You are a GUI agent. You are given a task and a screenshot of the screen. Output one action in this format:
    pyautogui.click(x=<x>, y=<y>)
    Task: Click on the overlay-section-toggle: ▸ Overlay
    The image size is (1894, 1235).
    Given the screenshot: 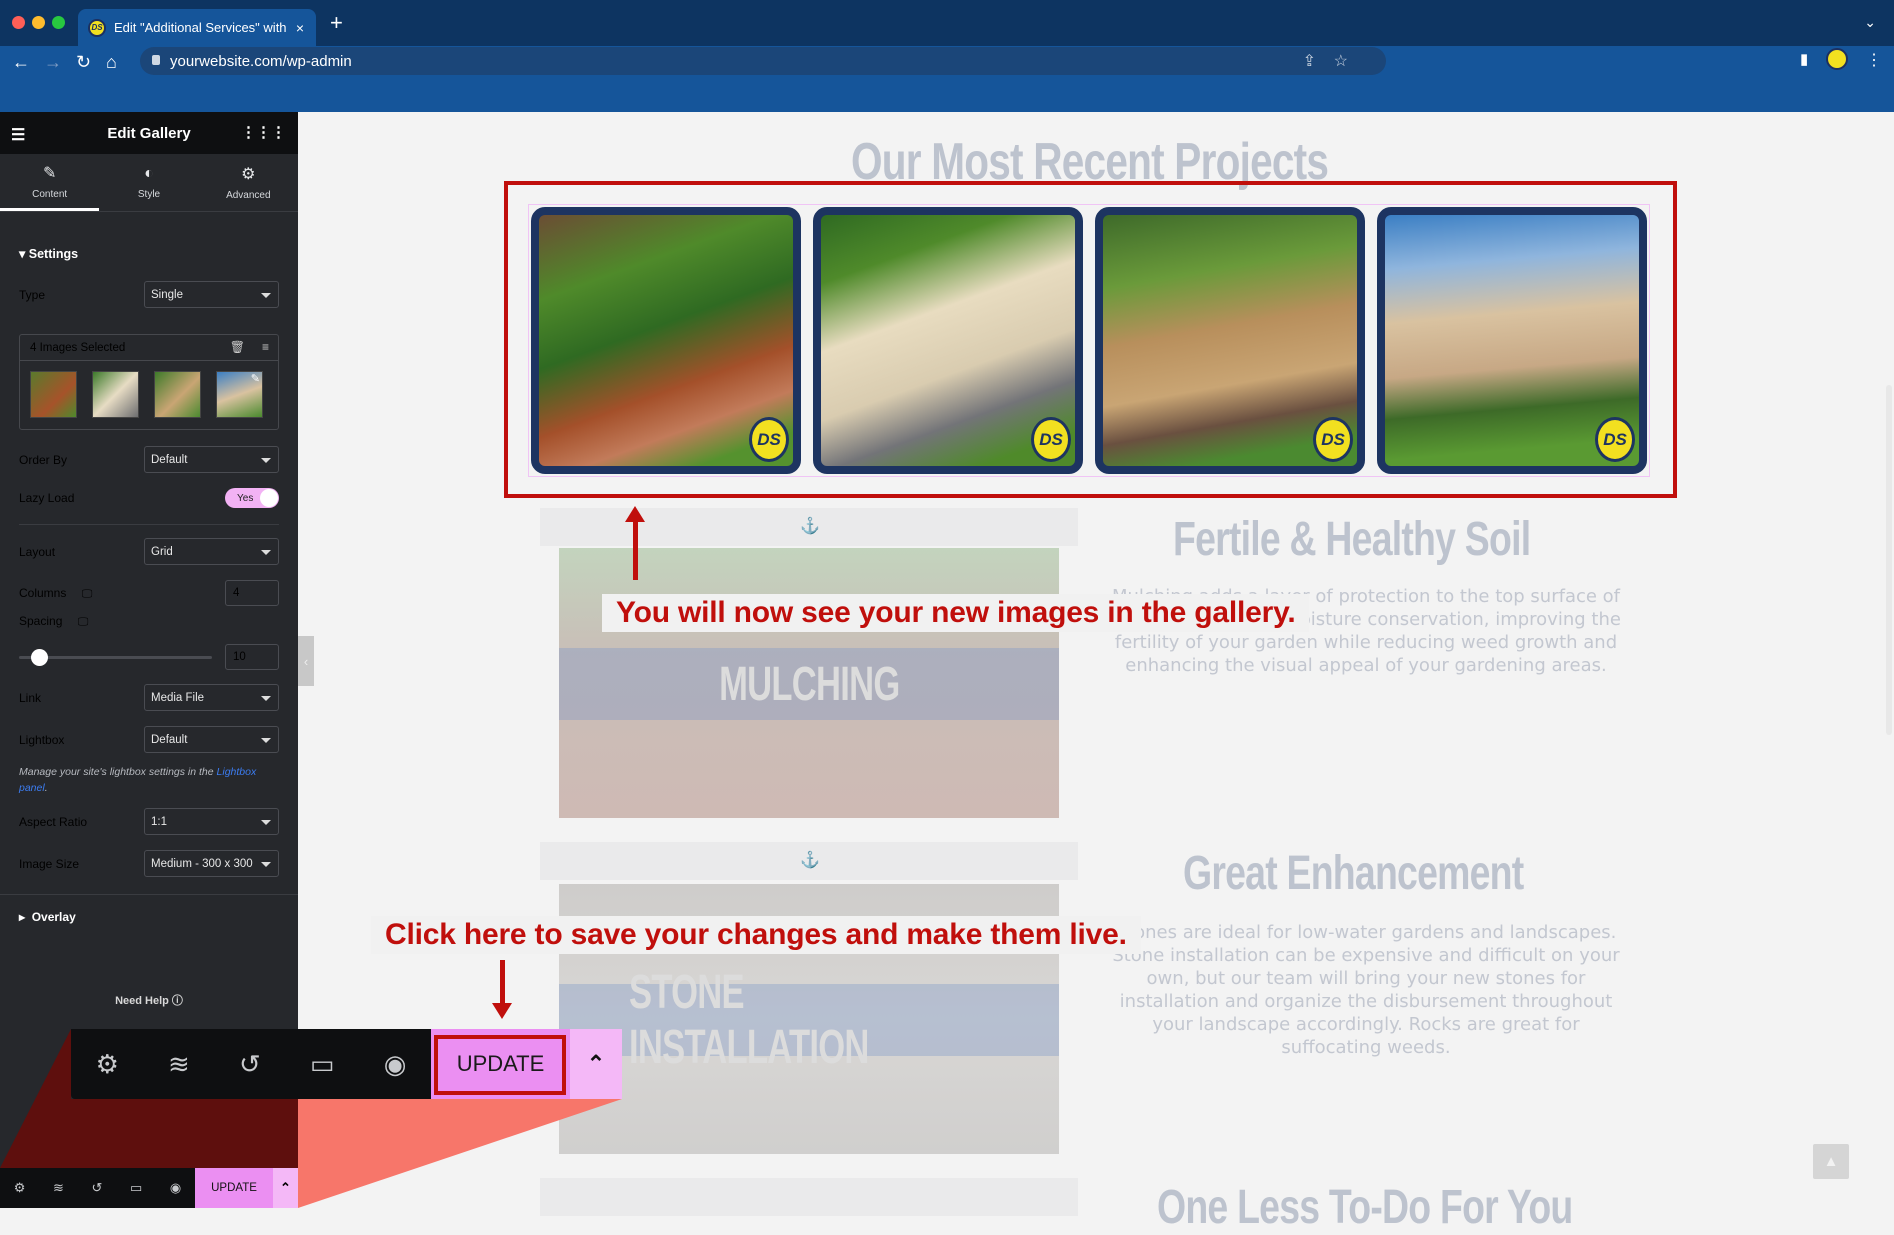 What is the action you would take?
    pyautogui.click(x=149, y=917)
    